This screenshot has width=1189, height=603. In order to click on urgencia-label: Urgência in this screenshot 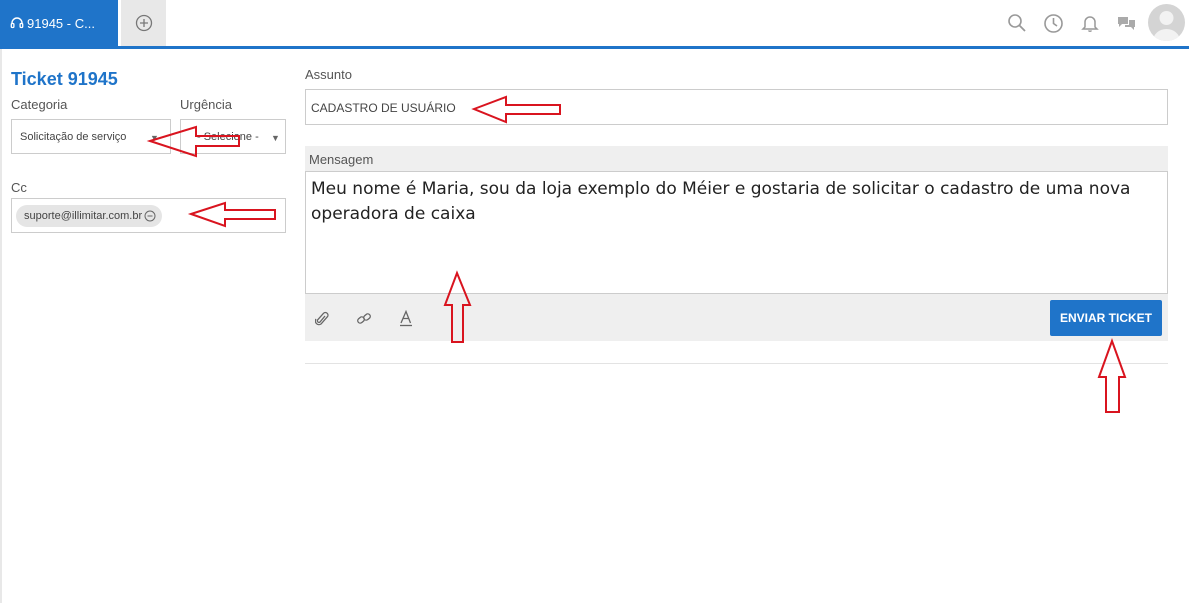, I will do `click(206, 104)`.